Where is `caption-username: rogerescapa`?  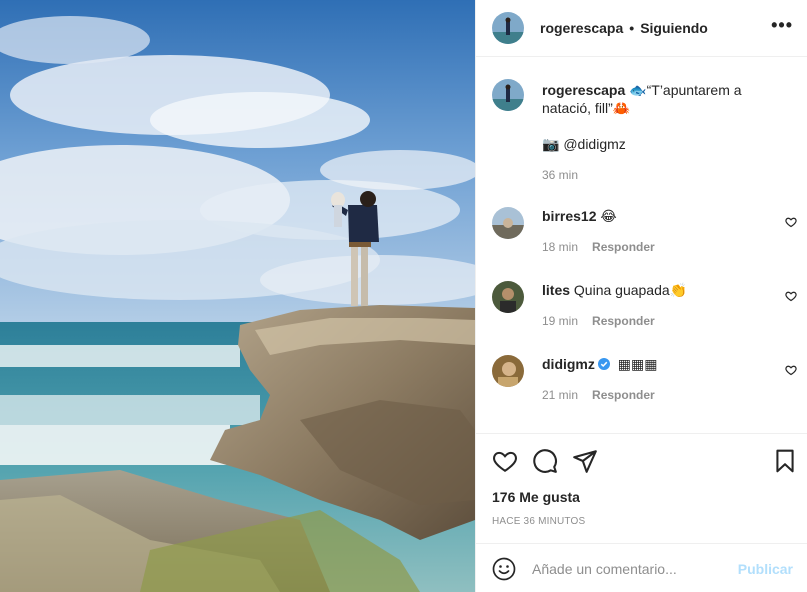 caption-username: rogerescapa is located at coordinates (583, 90).